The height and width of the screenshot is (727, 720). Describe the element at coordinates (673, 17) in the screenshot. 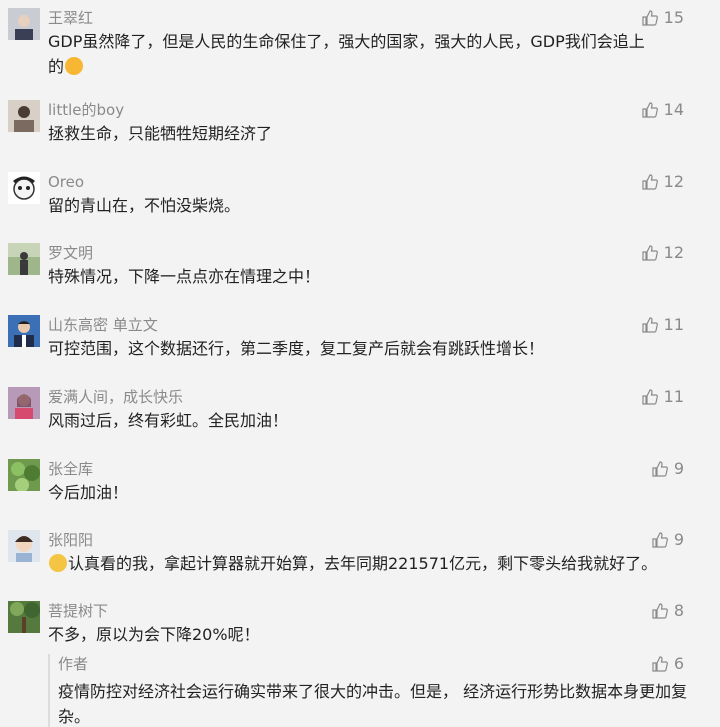

I see `like-count: 15` at that location.